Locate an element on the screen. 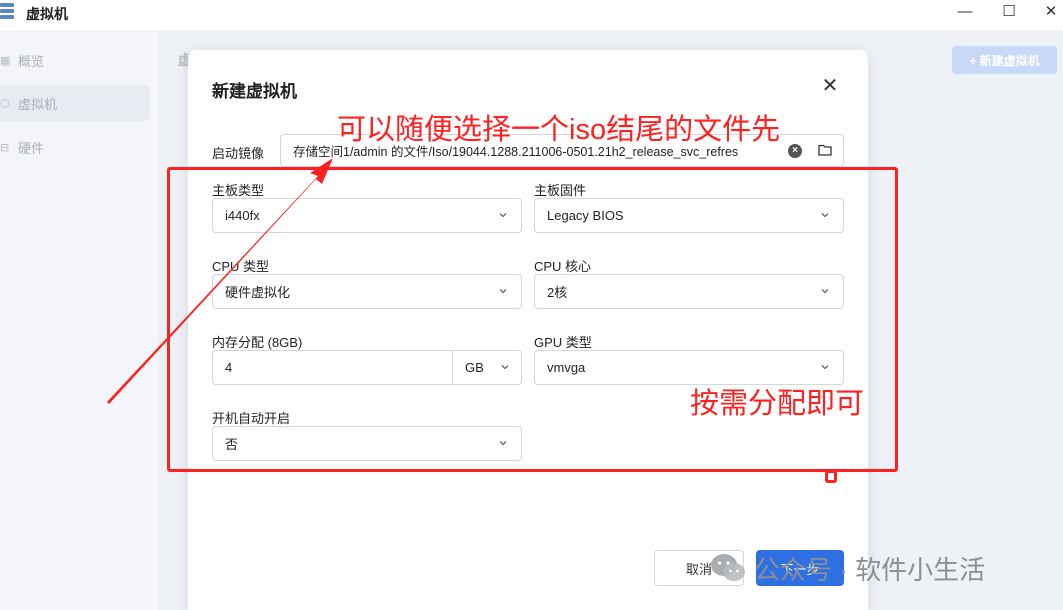  watermark-text: 公众号 · 软件小生活 is located at coordinates (870, 569).